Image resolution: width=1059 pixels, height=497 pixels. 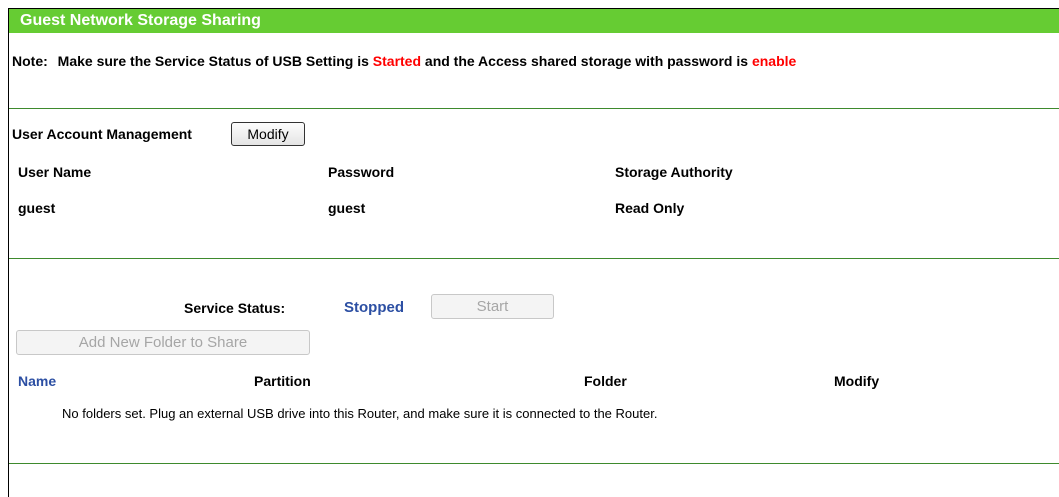 I want to click on service-status-value: Stopped, so click(x=374, y=307).